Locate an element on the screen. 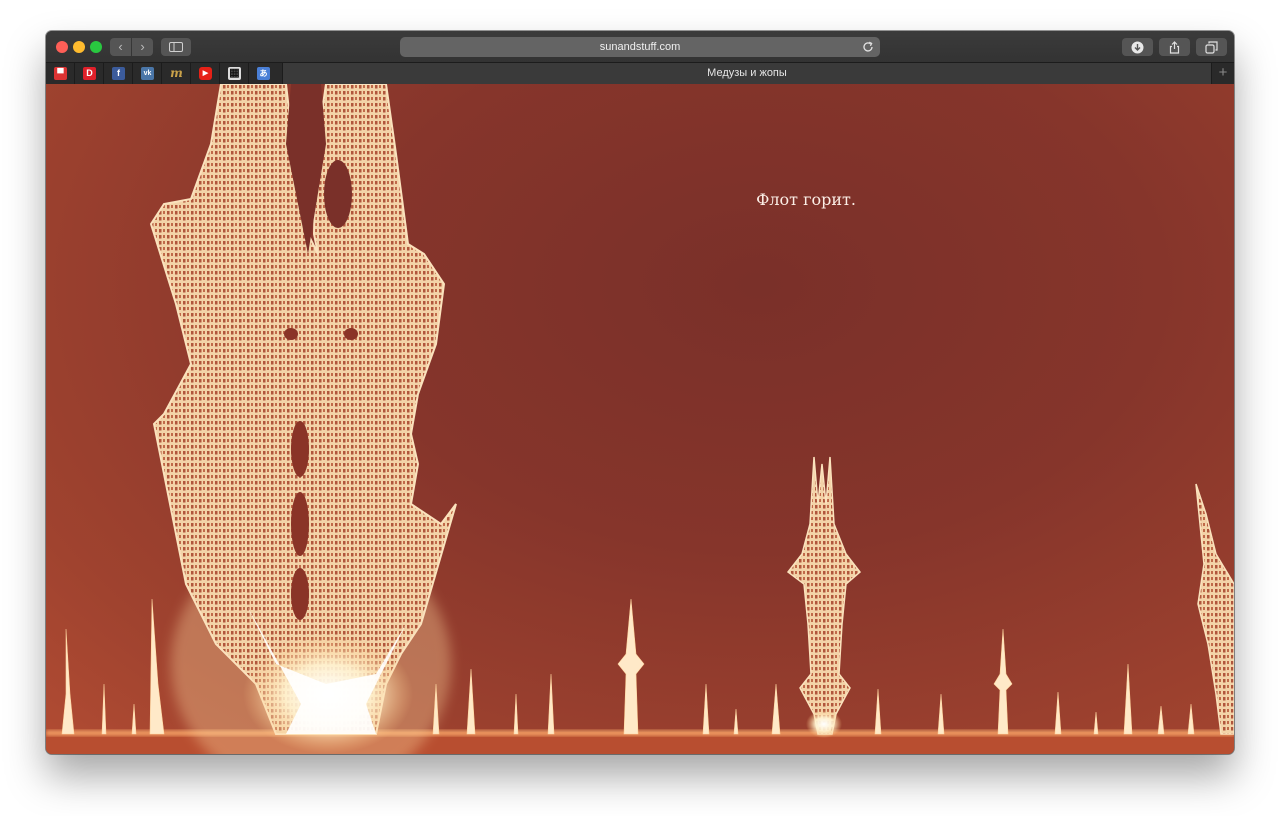 The image size is (1280, 816). reload-icon is located at coordinates (868, 47).